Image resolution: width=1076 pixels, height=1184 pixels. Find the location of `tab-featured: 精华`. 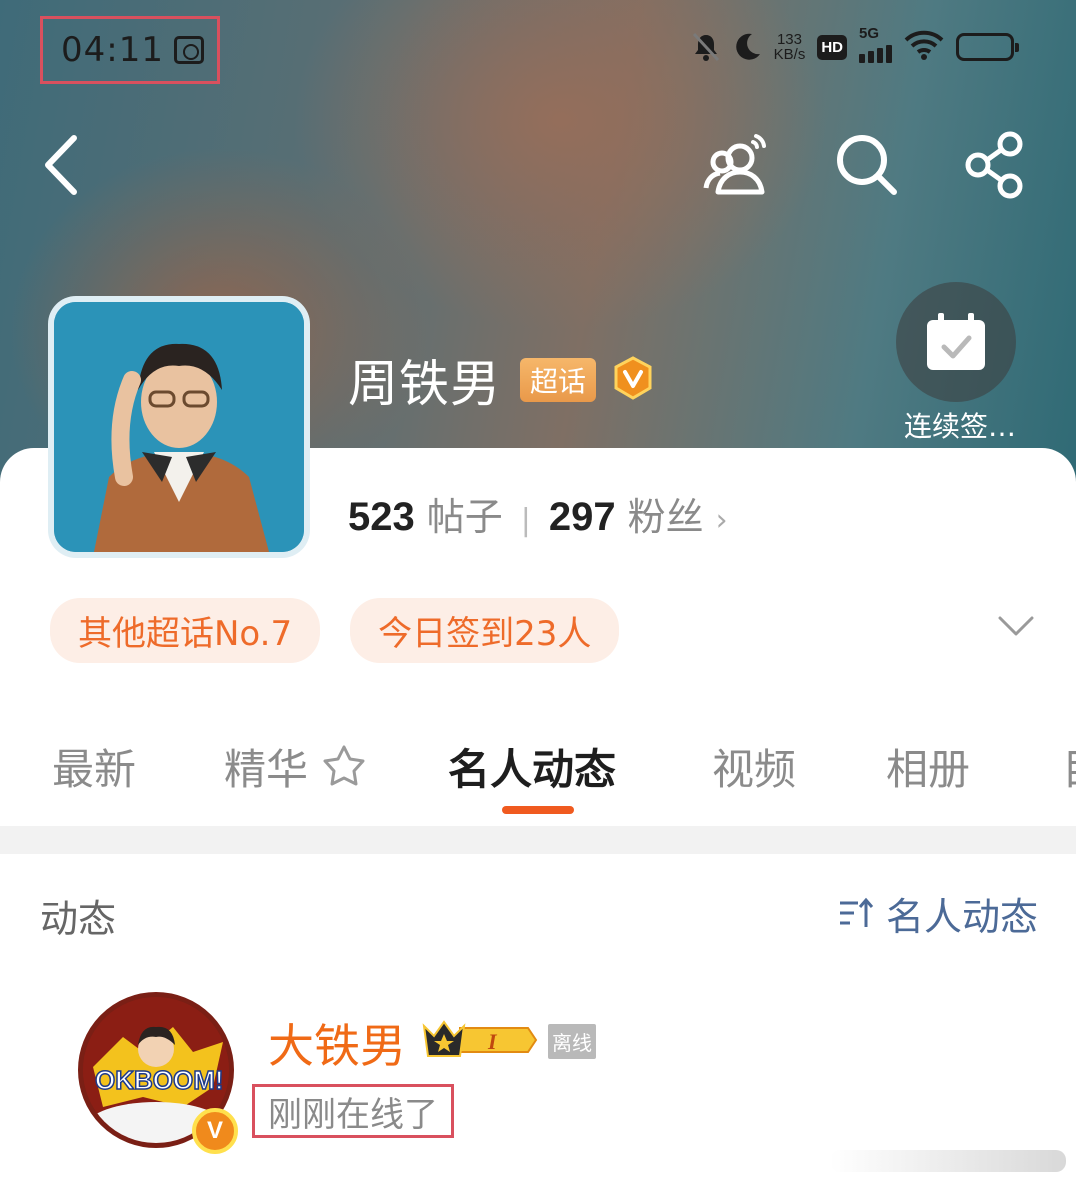

tab-featured: 精华 is located at coordinates (295, 766).